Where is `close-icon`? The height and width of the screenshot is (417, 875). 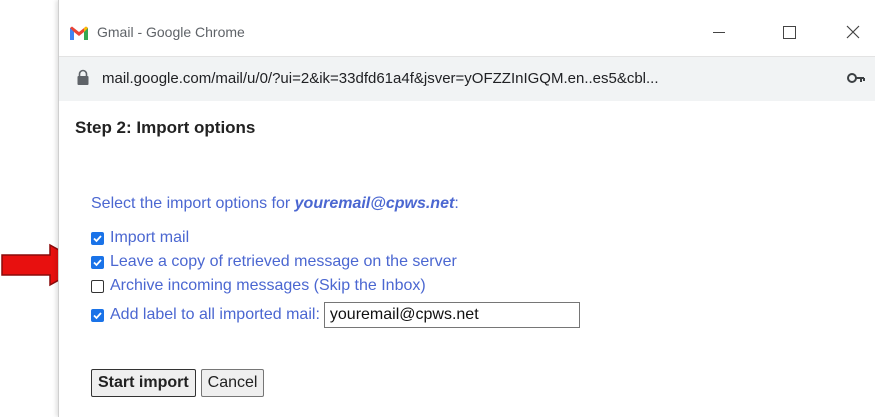
close-icon is located at coordinates (853, 32).